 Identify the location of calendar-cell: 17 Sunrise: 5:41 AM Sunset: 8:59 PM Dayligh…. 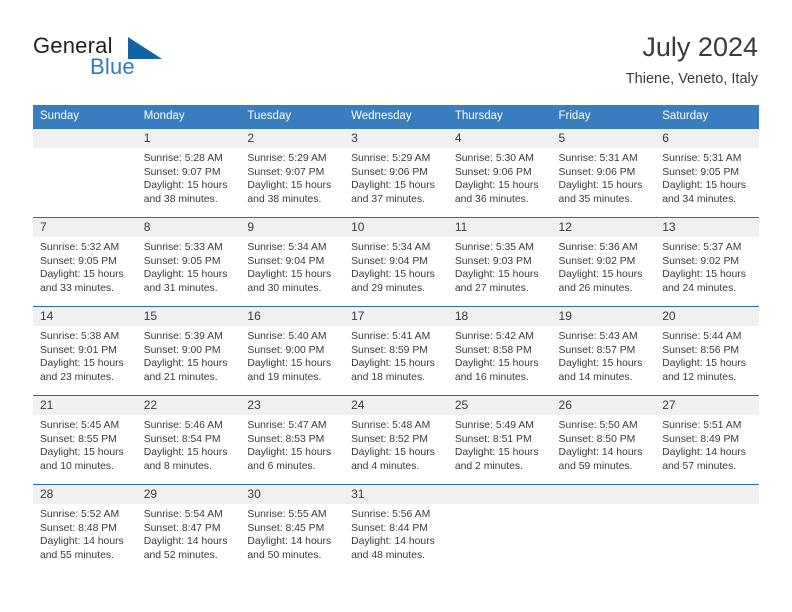
(396, 351).